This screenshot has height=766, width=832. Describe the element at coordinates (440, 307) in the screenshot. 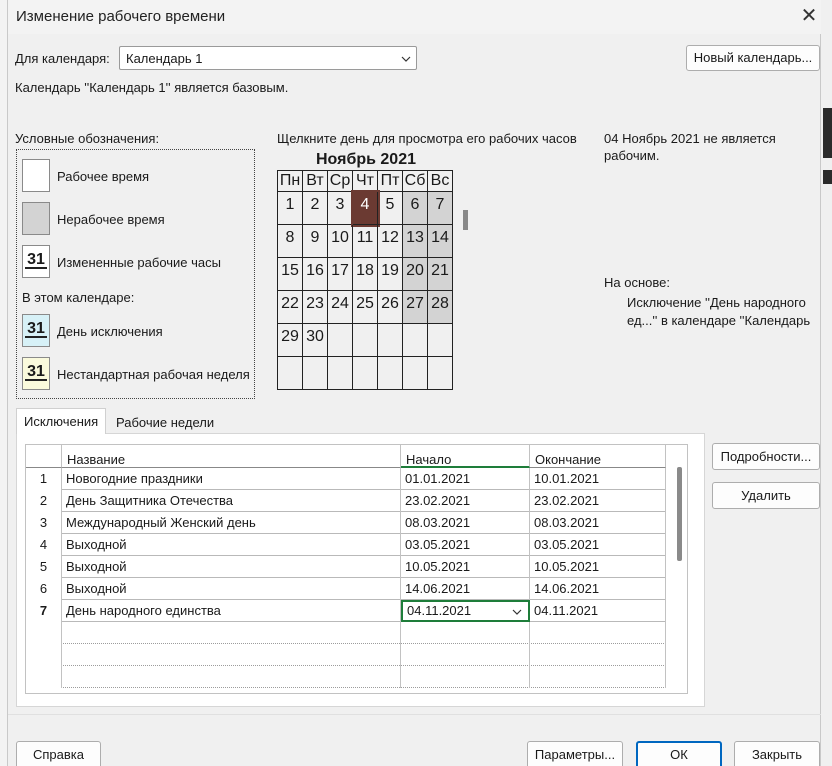

I see `calendar-day-cell: 28` at that location.